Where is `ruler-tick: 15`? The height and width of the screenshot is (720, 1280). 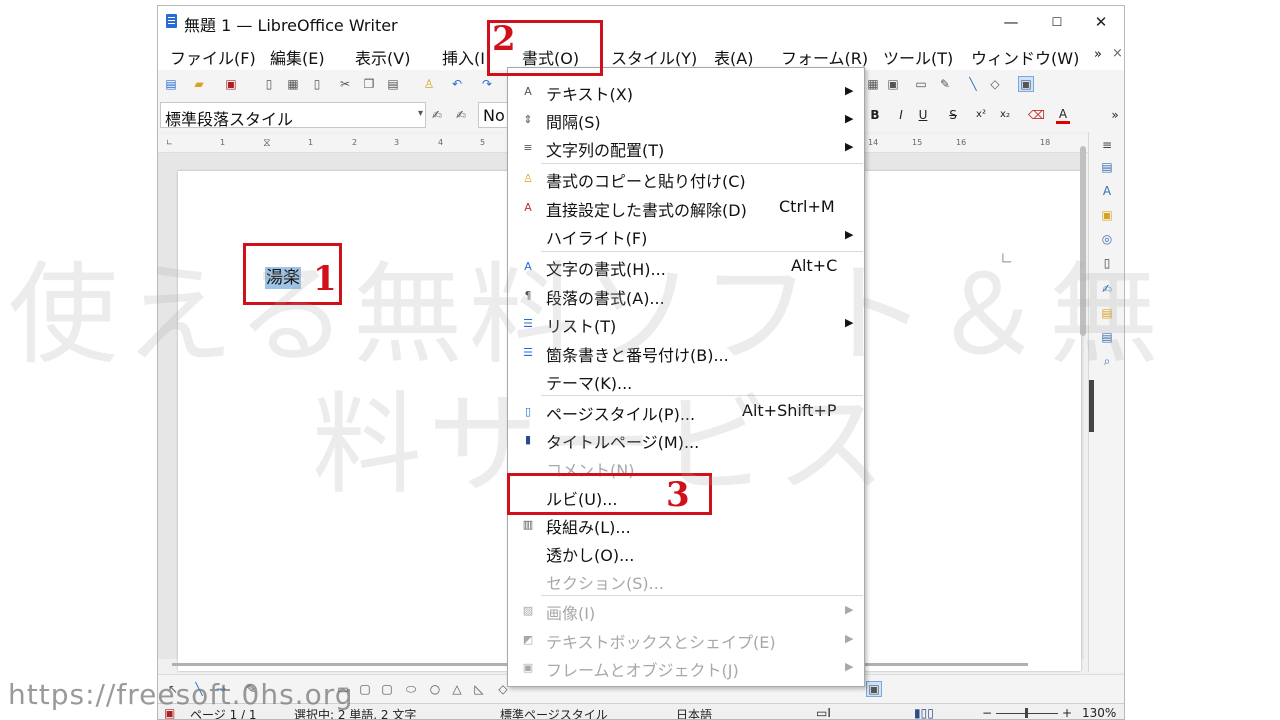 ruler-tick: 15 is located at coordinates (917, 142).